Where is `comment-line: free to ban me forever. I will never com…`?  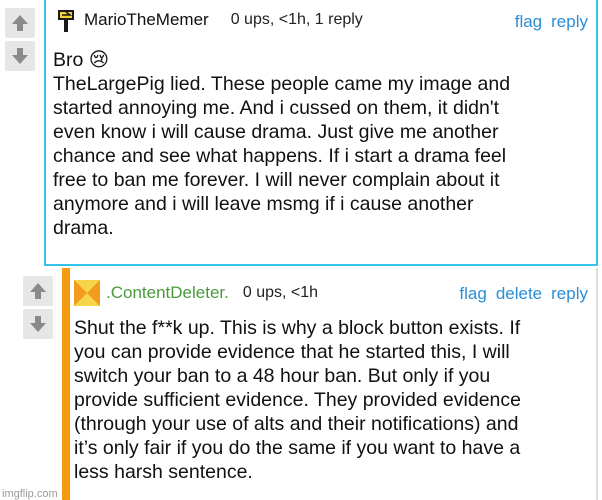 comment-line: free to ban me forever. I will never com… is located at coordinates (276, 180).